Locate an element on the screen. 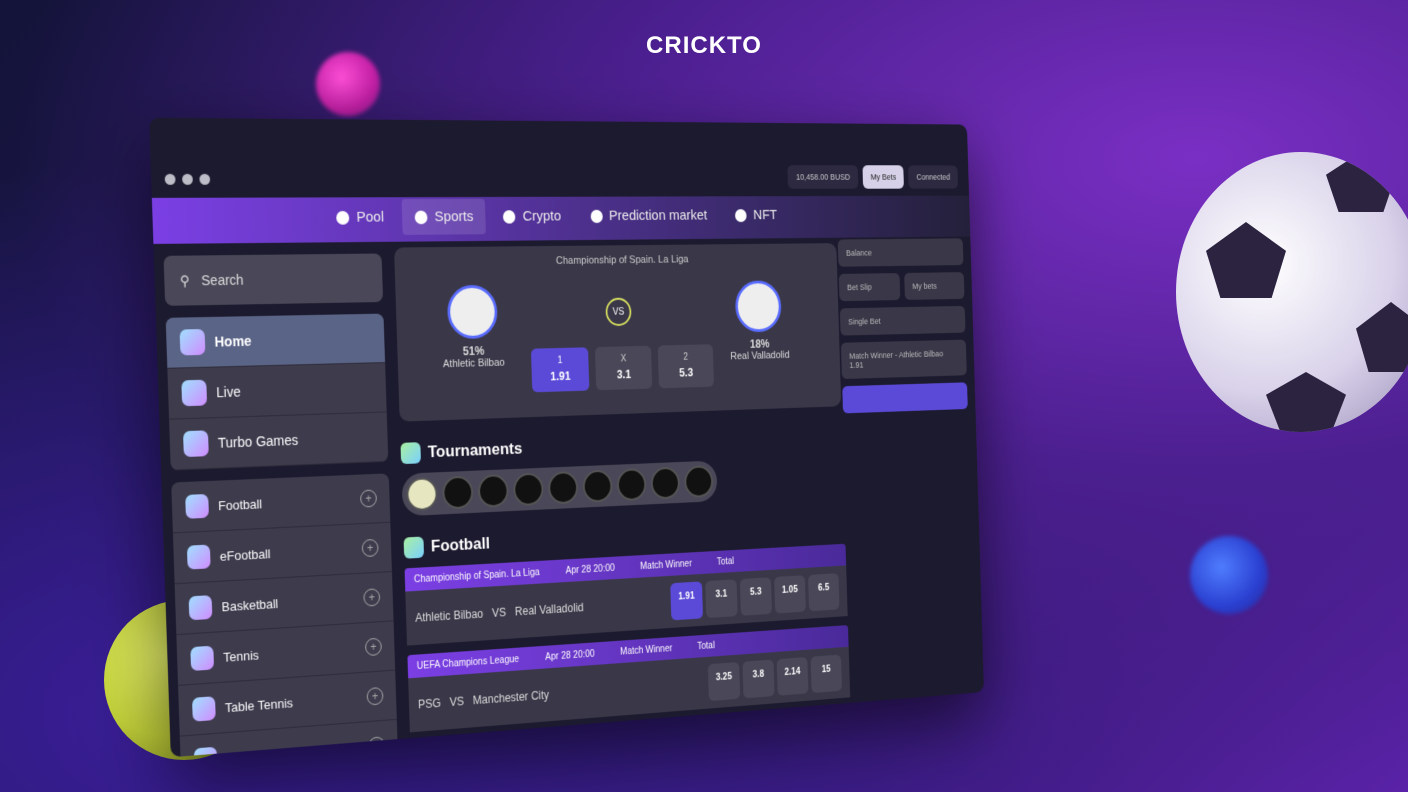 The width and height of the screenshot is (1408, 792). menu-item-turbo-games: Turbo Games is located at coordinates (278, 441).